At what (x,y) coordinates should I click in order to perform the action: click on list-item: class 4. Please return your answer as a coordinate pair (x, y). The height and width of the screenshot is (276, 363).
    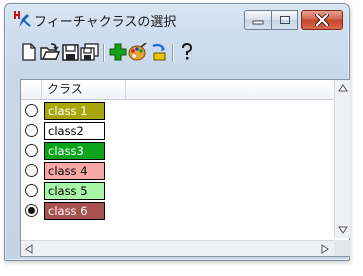
    Looking at the image, I should click on (177, 171).